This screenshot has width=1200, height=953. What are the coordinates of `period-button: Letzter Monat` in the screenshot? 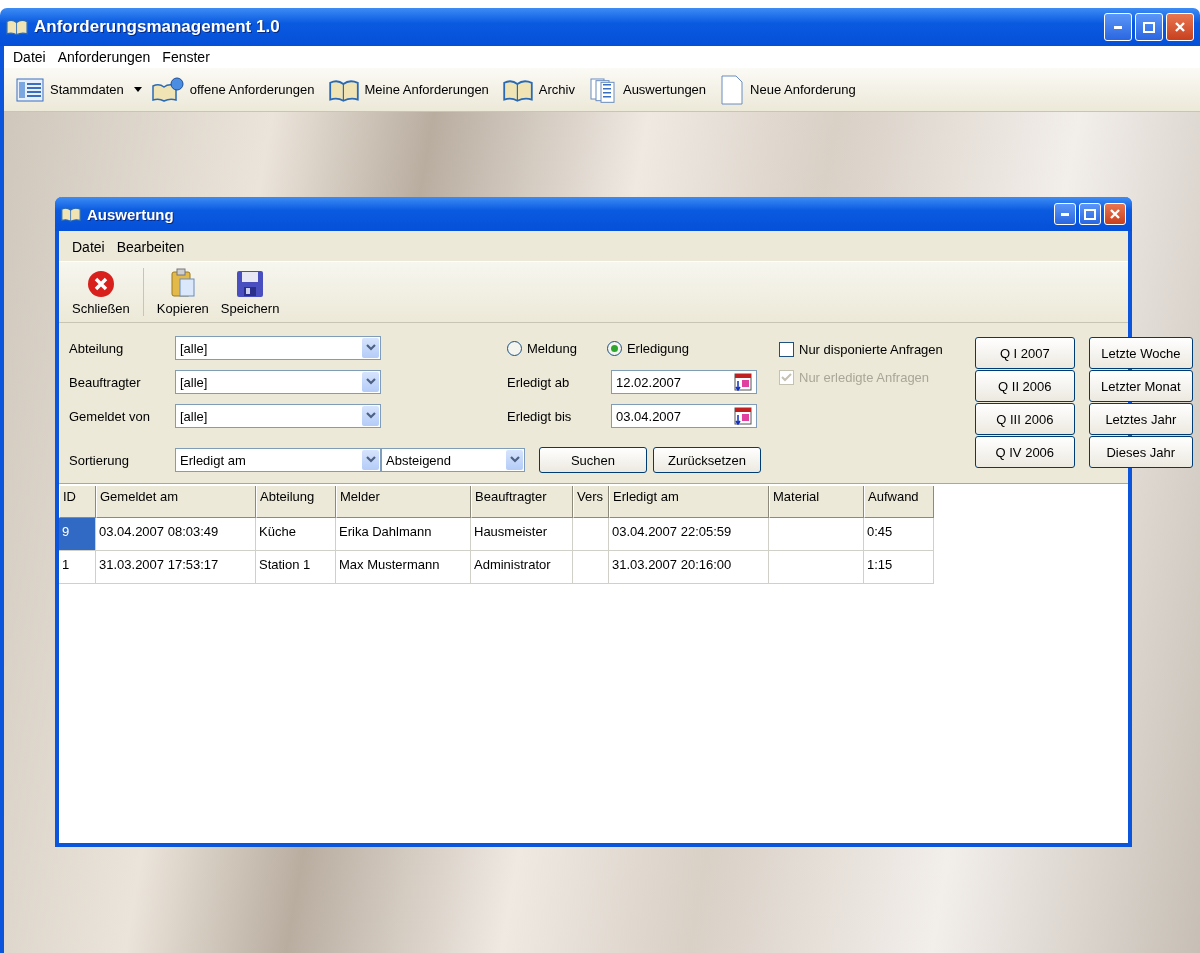 It's located at (1140, 386).